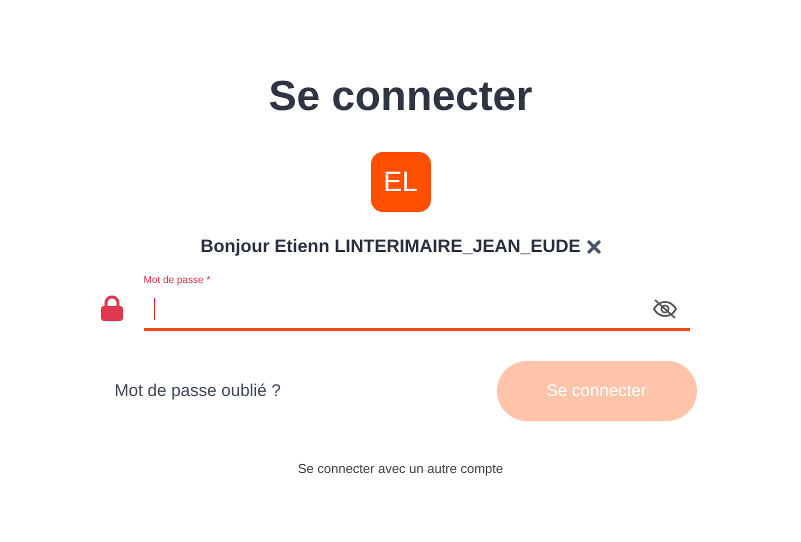 Image resolution: width=801 pixels, height=542 pixels. Describe the element at coordinates (197, 391) in the screenshot. I see `forgot-password-link: Mot de passe oublié ?` at that location.